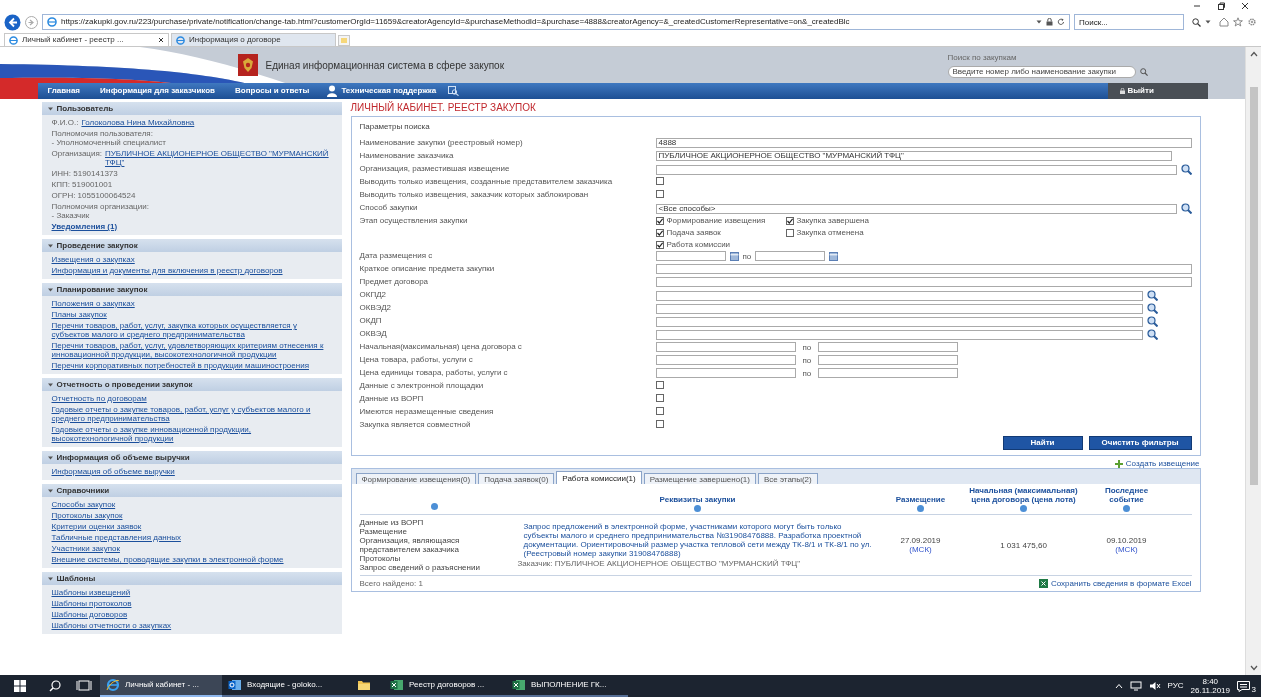 The width and height of the screenshot is (1261, 697). What do you see at coordinates (1042, 443) in the screenshot?
I see `filter-button: Найти` at bounding box center [1042, 443].